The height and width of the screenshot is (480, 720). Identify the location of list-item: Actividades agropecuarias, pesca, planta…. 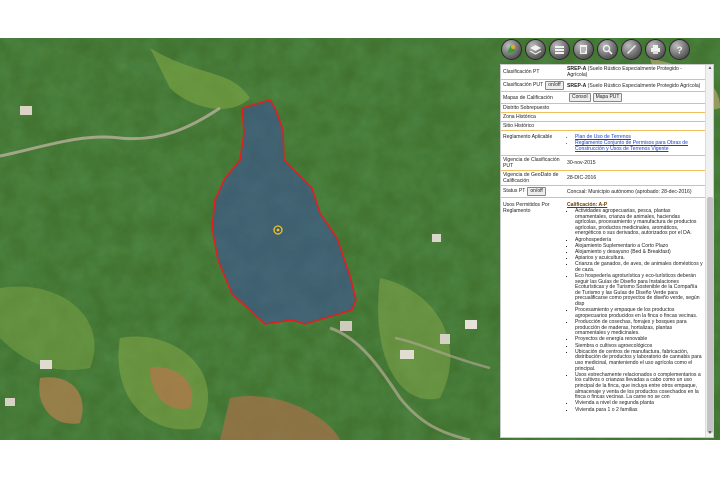
(639, 222).